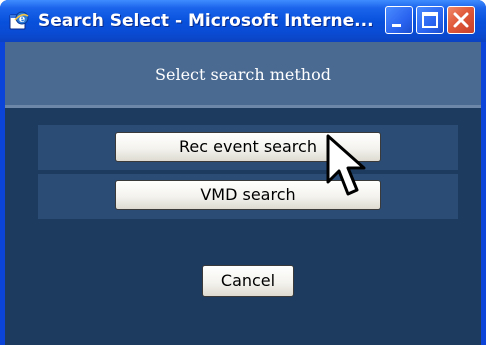  What do you see at coordinates (430, 20) in the screenshot?
I see `maximize-button` at bounding box center [430, 20].